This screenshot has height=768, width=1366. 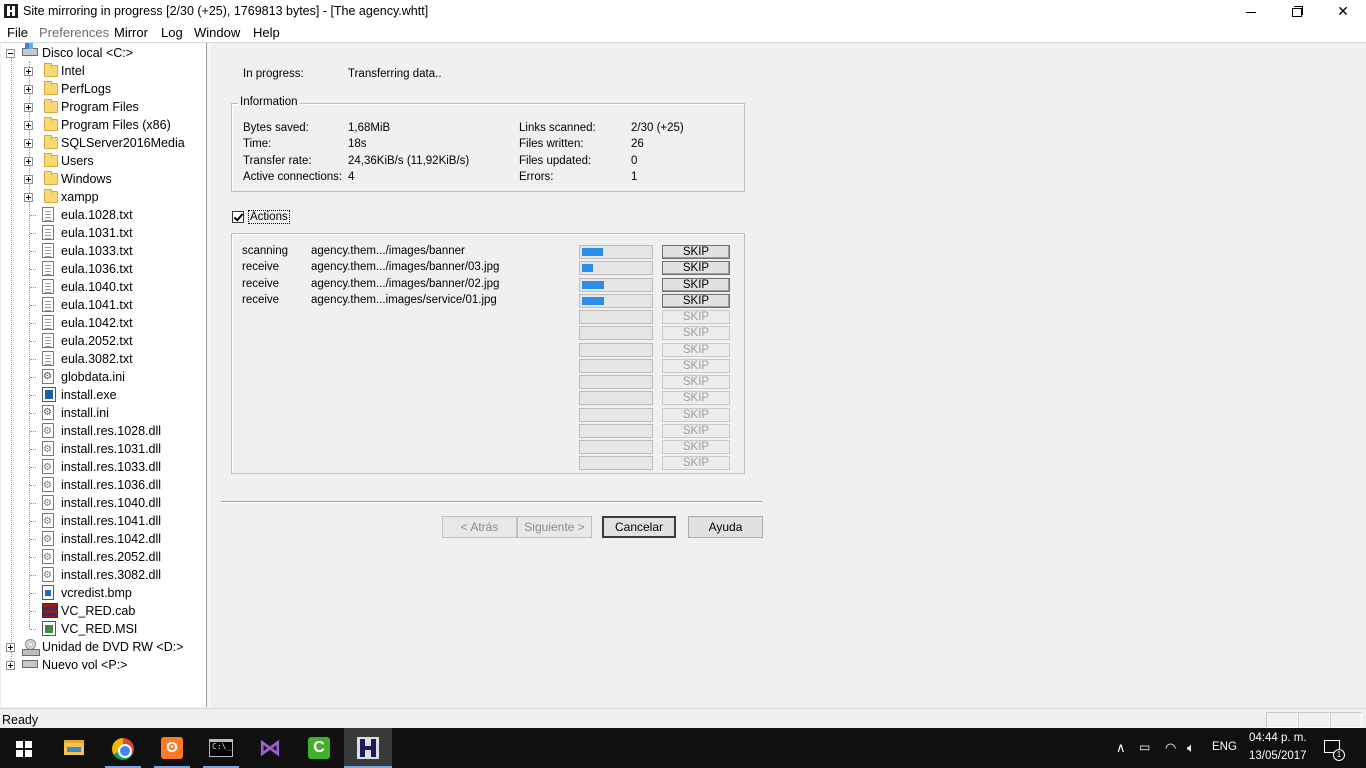 What do you see at coordinates (266, 32) in the screenshot?
I see `menu-help: Help` at bounding box center [266, 32].